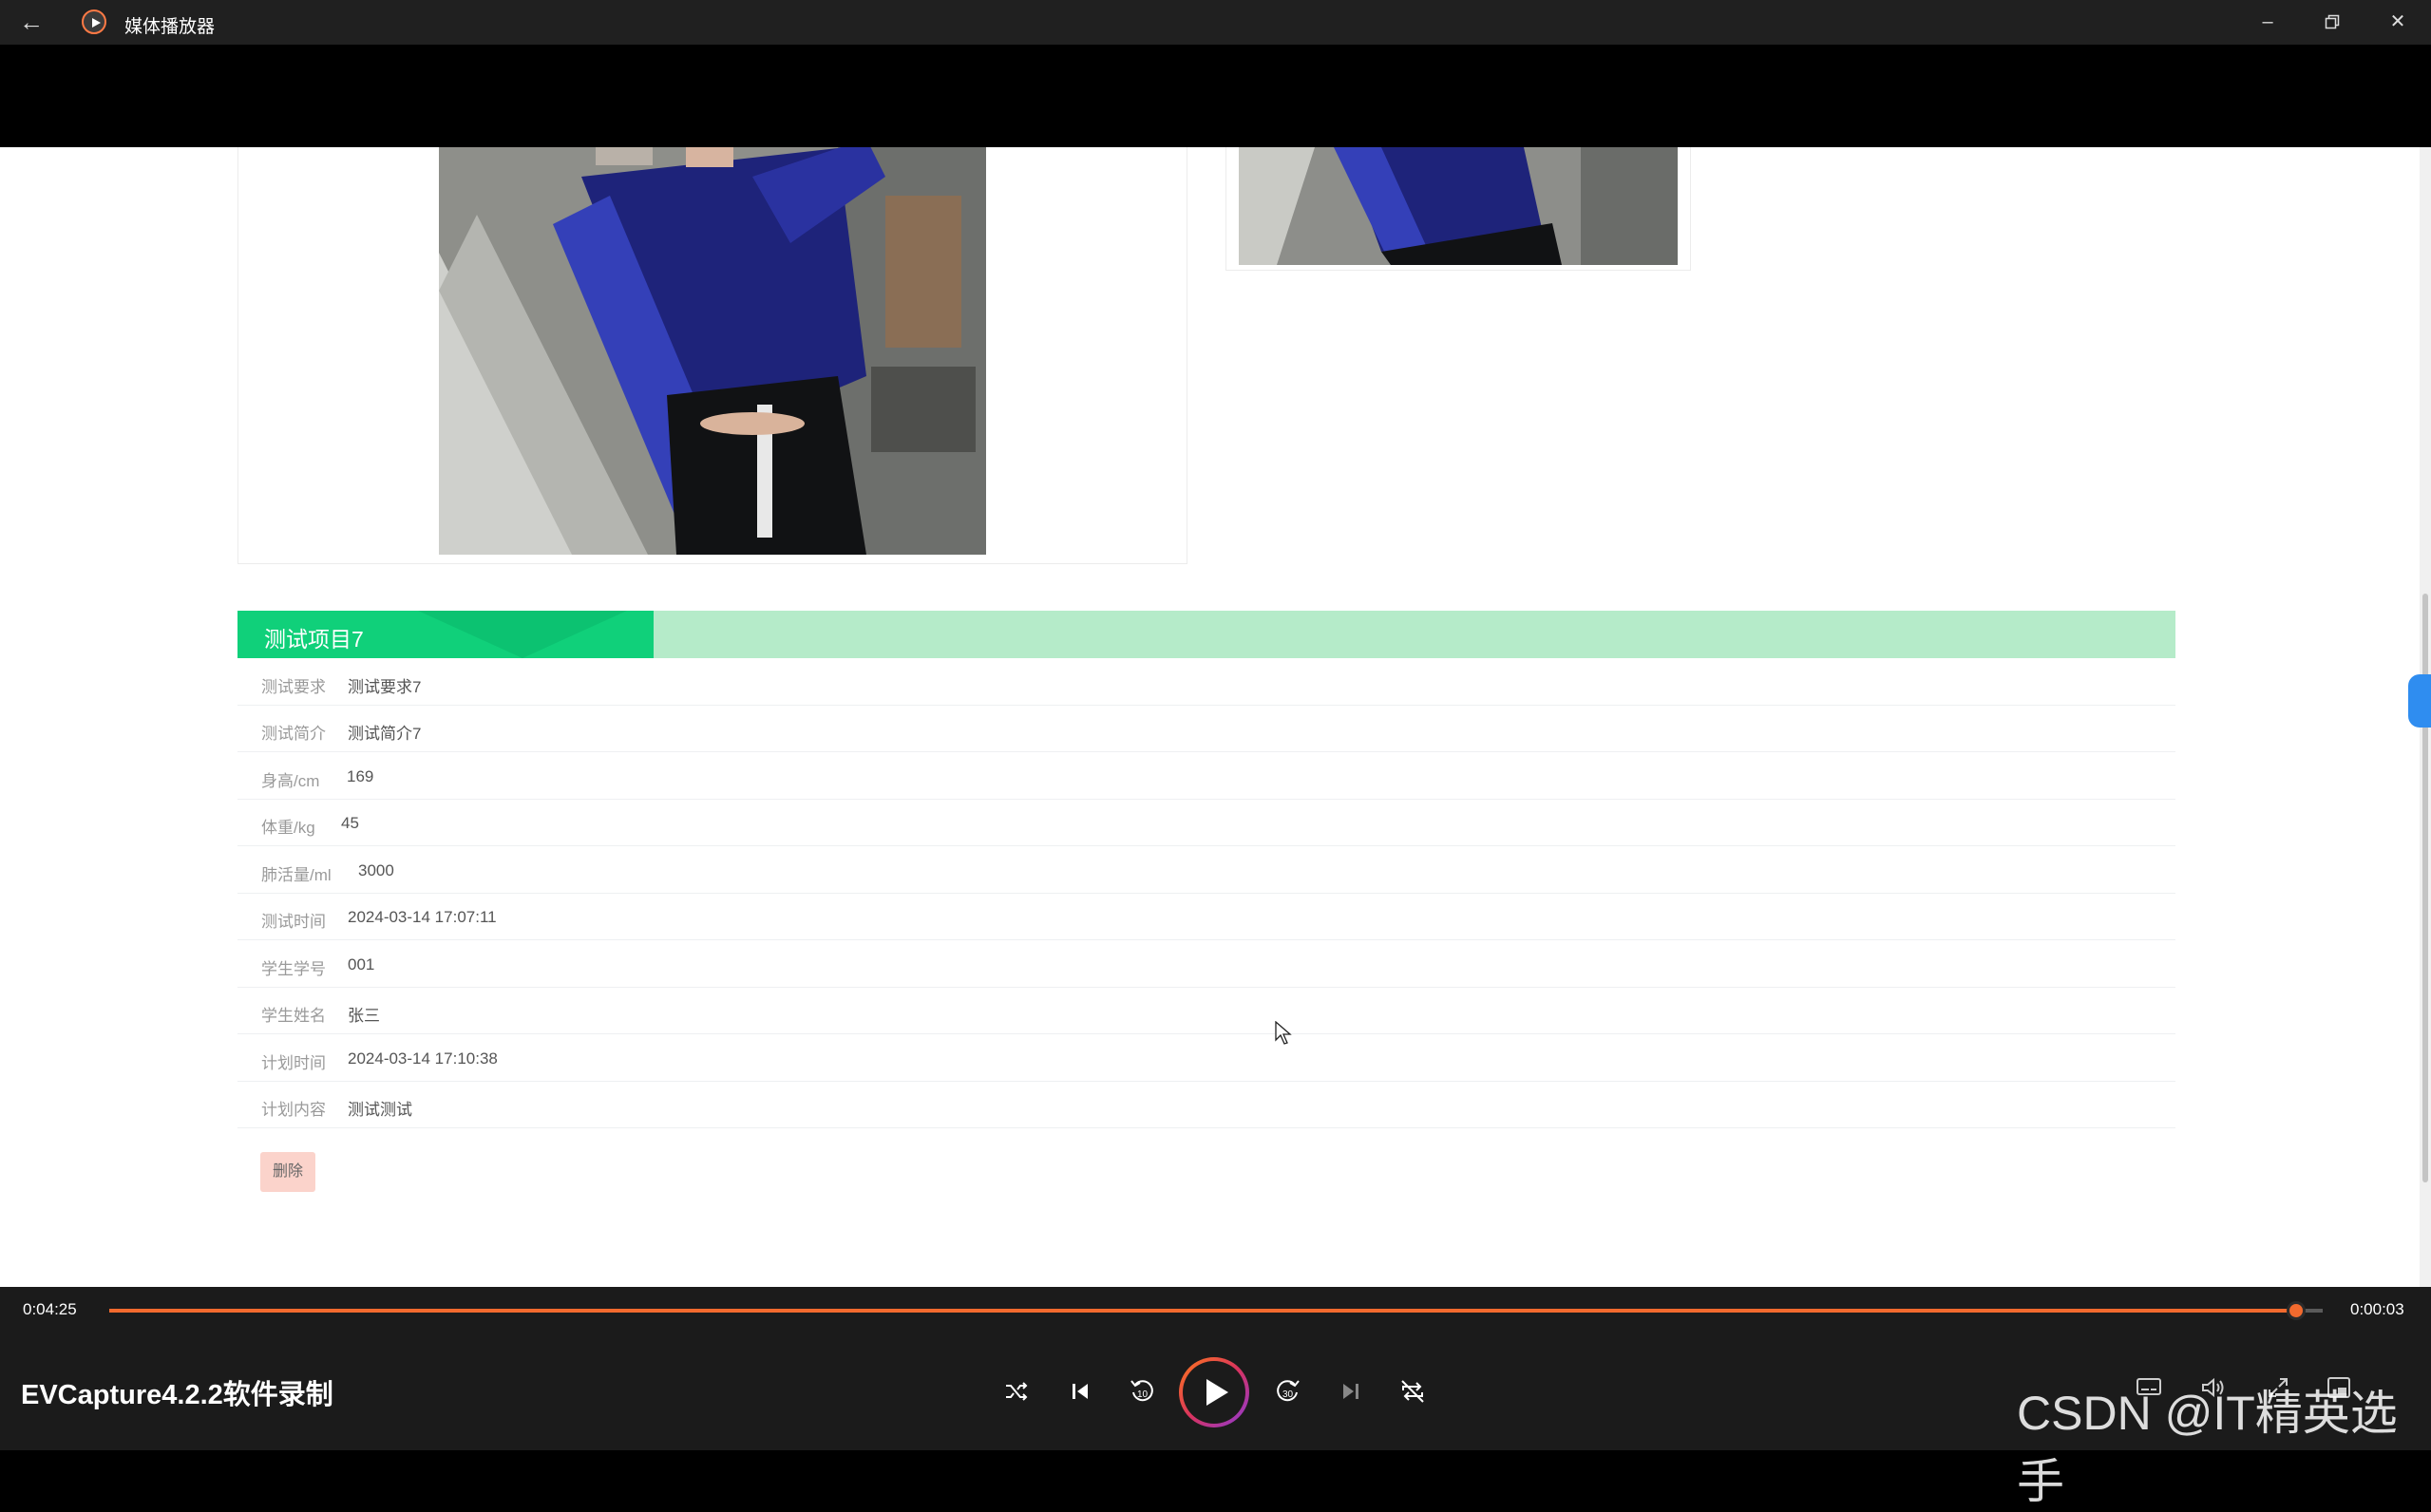  Describe the element at coordinates (2419, 701) in the screenshot. I see `side-float-tab` at that location.